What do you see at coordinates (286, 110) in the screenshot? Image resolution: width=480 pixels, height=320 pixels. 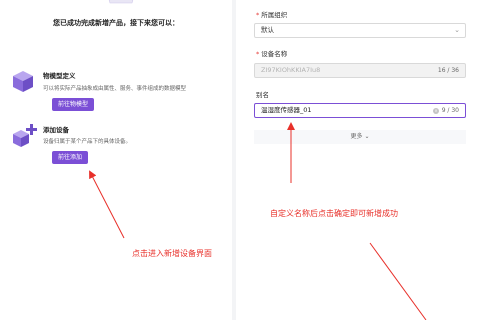 I see `alias-value: 温湿度传感器_01` at bounding box center [286, 110].